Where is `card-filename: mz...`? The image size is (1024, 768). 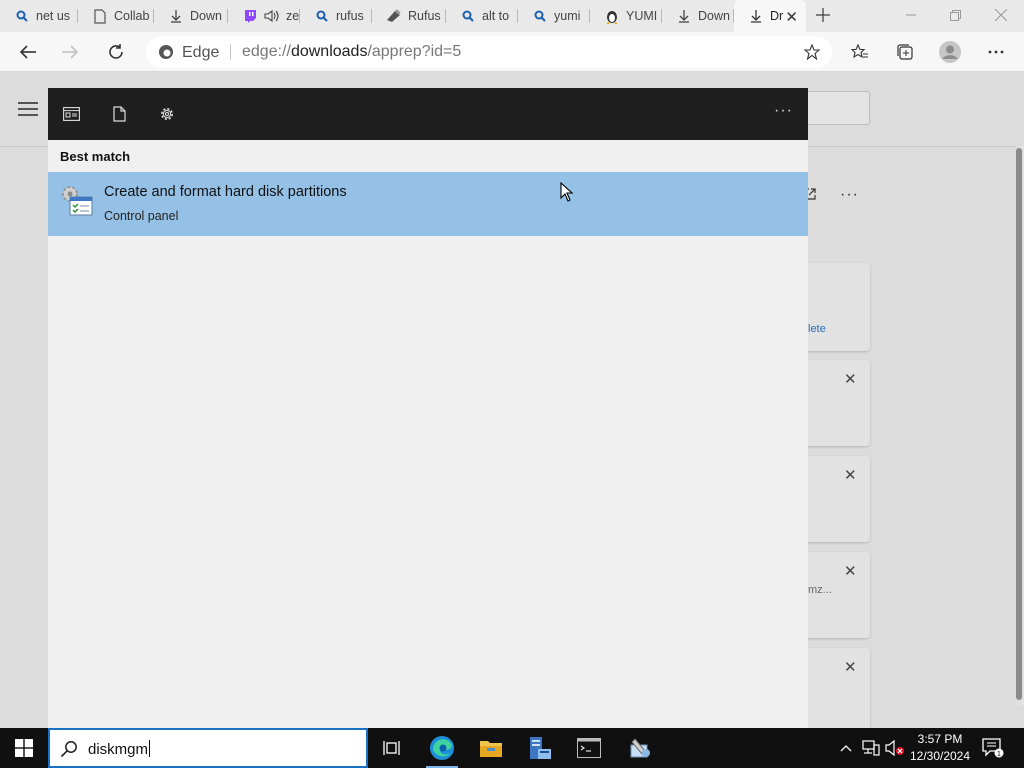 card-filename: mz... is located at coordinates (820, 590).